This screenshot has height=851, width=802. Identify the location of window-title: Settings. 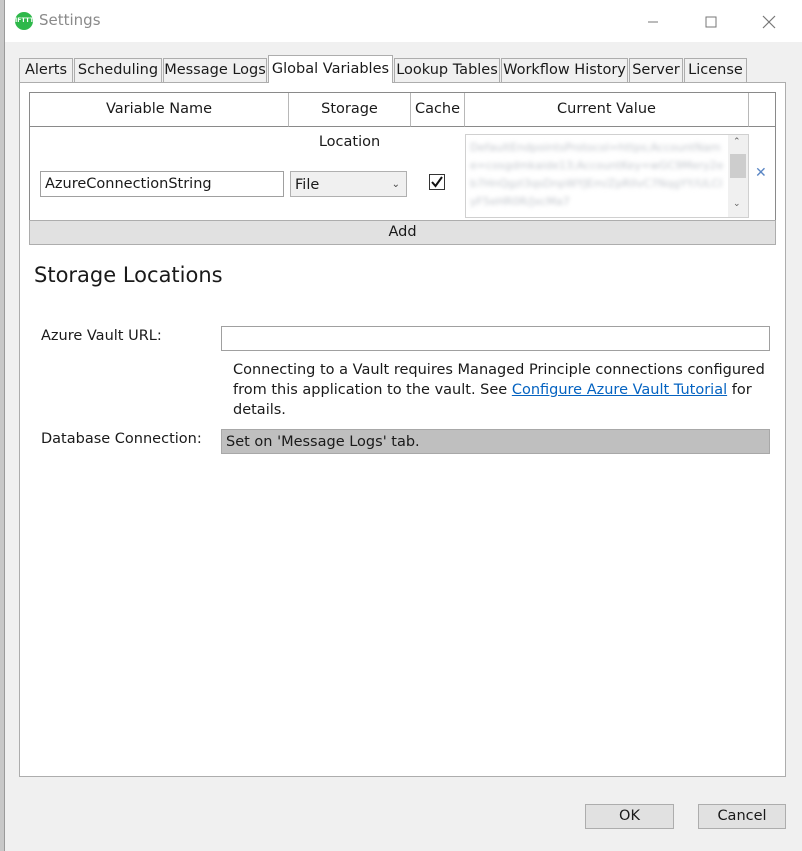
(70, 20).